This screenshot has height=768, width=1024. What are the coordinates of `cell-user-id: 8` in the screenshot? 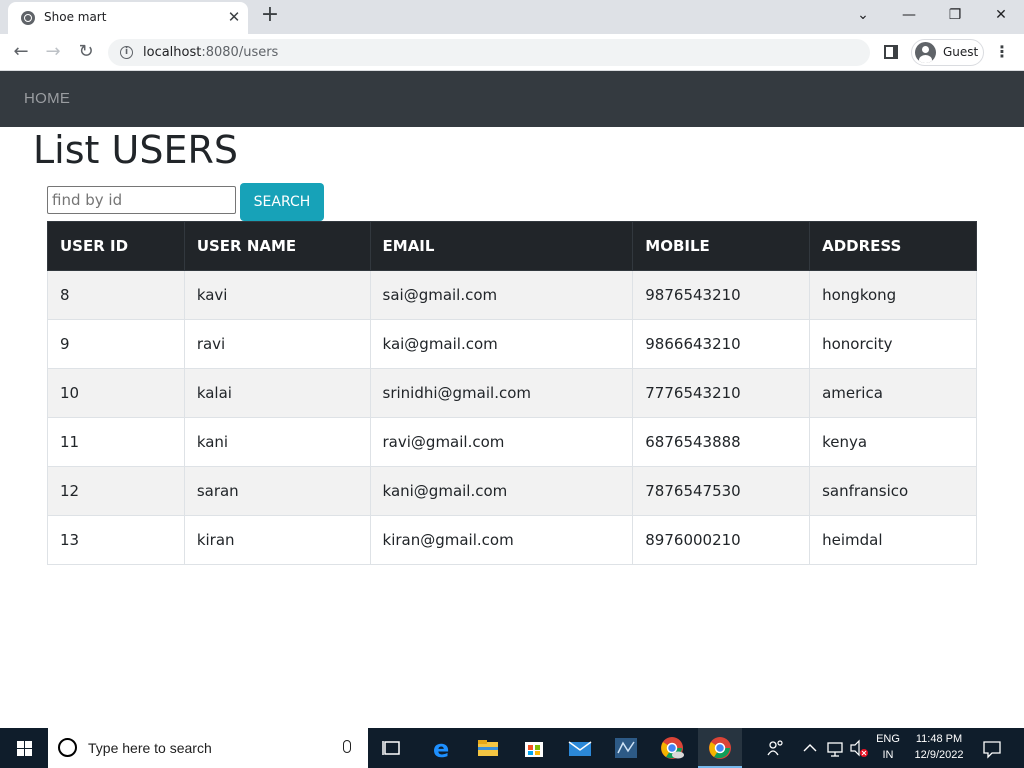 It's located at (116, 295).